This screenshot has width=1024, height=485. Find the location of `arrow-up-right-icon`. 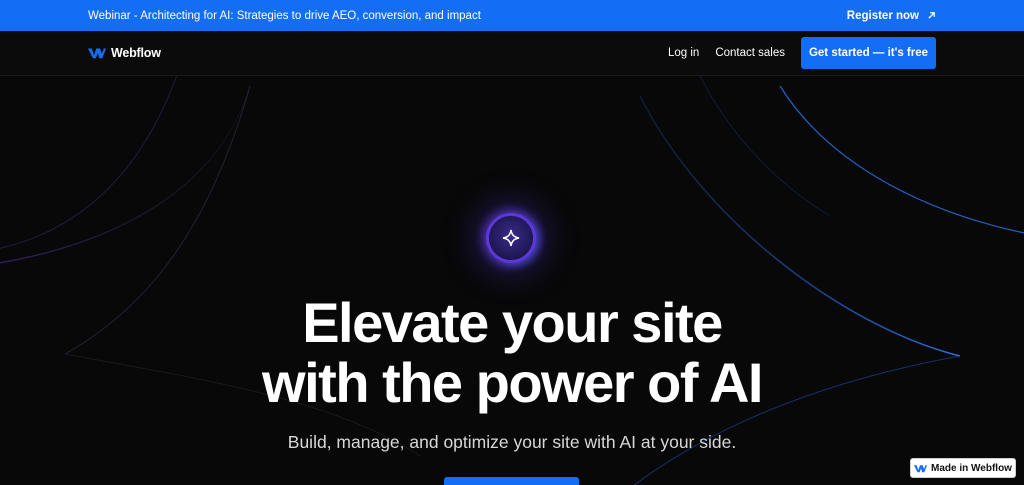

arrow-up-right-icon is located at coordinates (931, 15).